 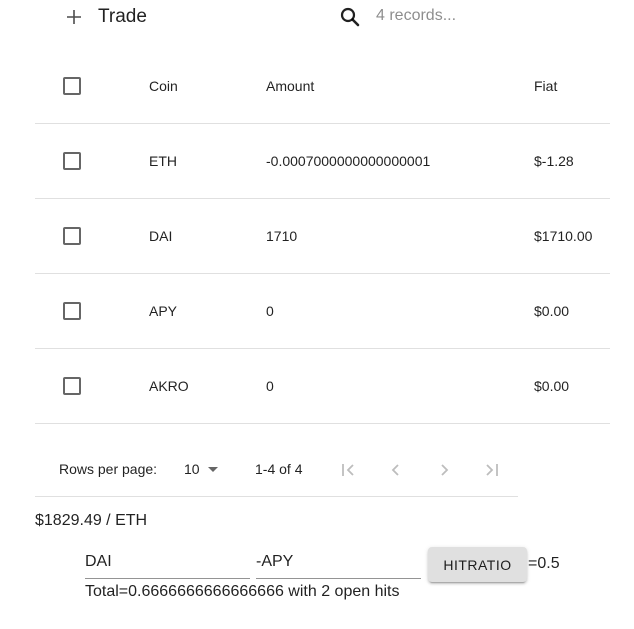 What do you see at coordinates (545, 86) in the screenshot?
I see `column-header-fiat: Fiat` at bounding box center [545, 86].